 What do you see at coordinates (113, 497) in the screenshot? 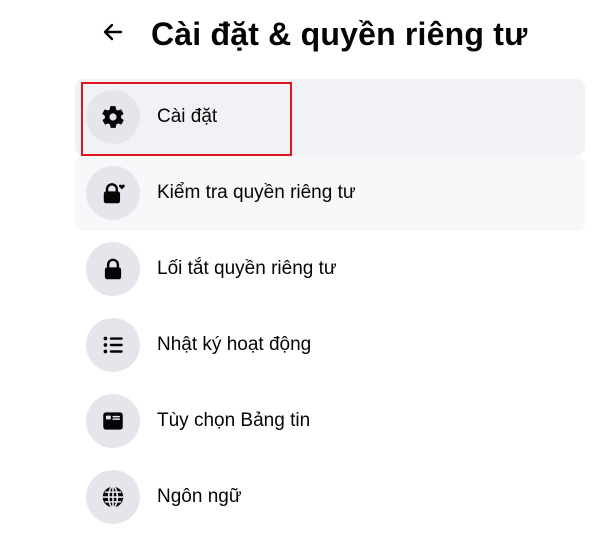
I see `globe-icon` at bounding box center [113, 497].